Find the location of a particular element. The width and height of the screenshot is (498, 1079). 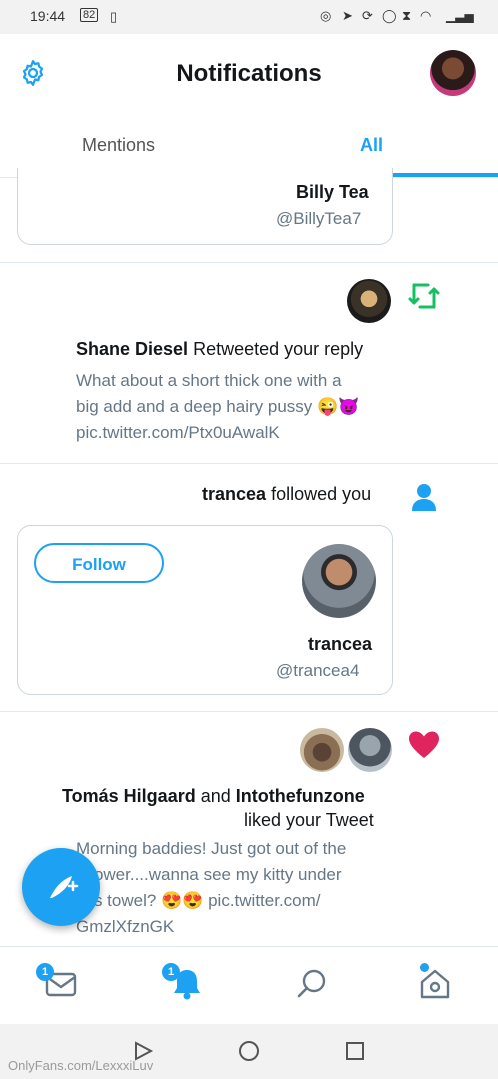

follower-card-name: trancea is located at coordinates (340, 644).